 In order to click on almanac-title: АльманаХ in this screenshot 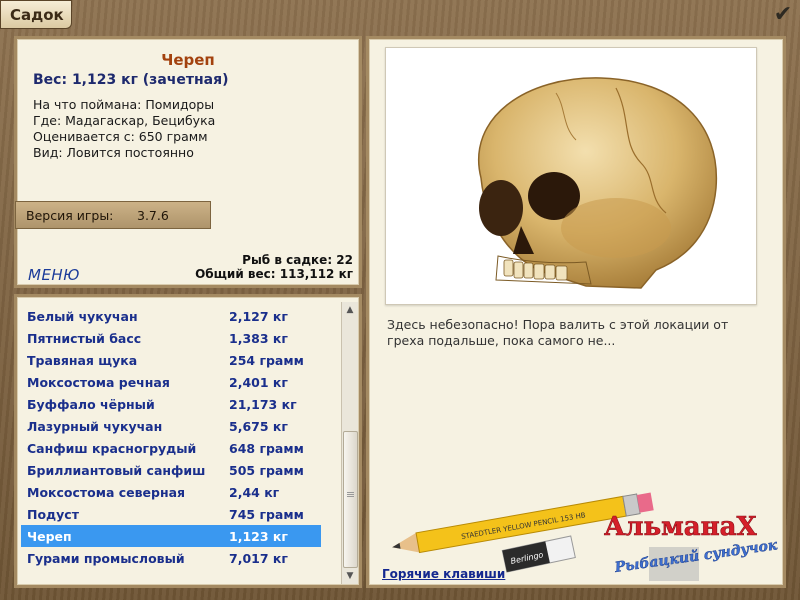, I will do `click(680, 527)`.